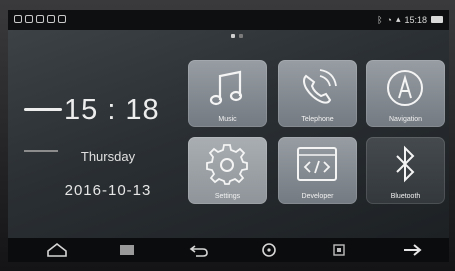 The width and height of the screenshot is (455, 271). Describe the element at coordinates (317, 164) in the screenshot. I see `code-icon` at that location.